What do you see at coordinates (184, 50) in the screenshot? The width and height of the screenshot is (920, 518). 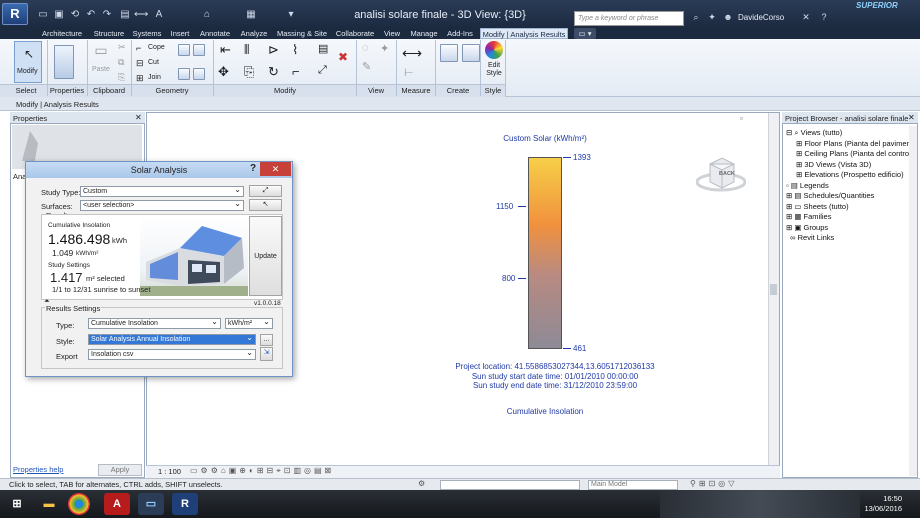 I see `paint-icon` at bounding box center [184, 50].